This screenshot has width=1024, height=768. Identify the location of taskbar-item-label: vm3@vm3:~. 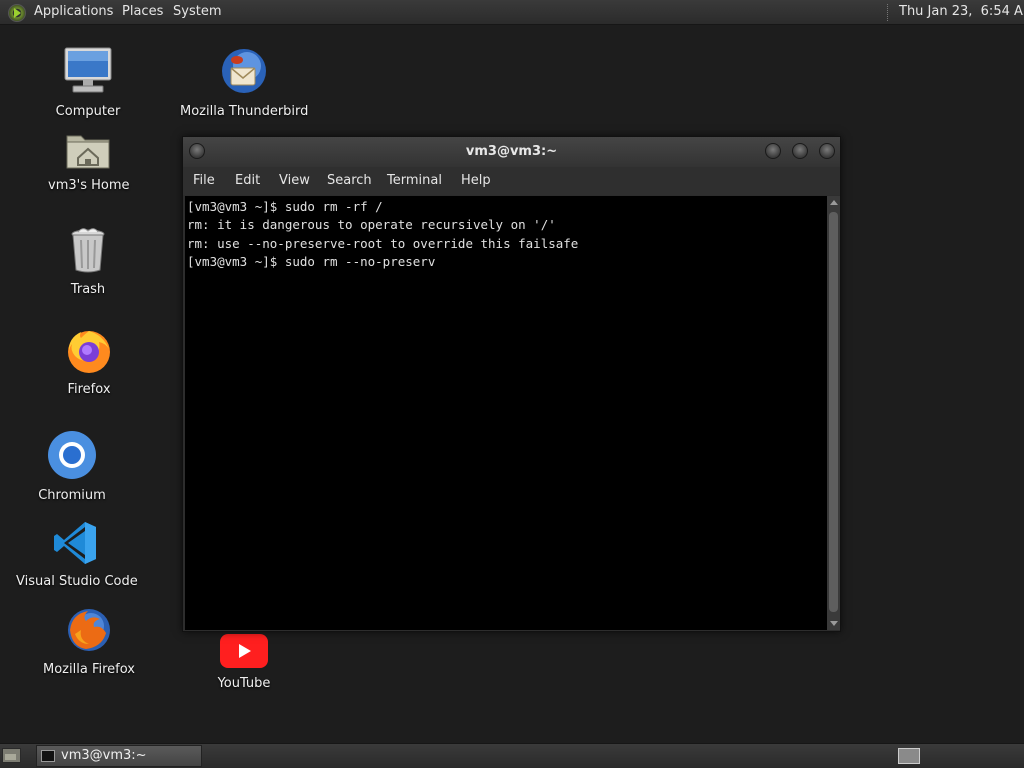
(104, 755).